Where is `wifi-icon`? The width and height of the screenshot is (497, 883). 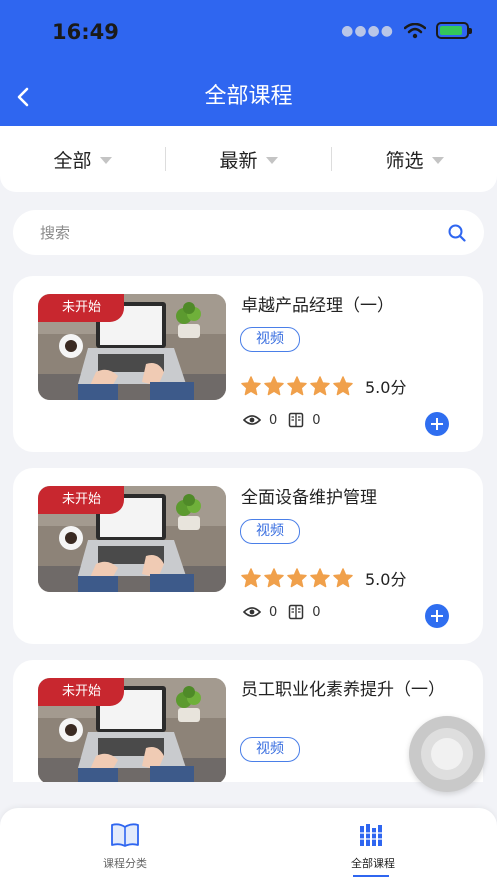 wifi-icon is located at coordinates (415, 30).